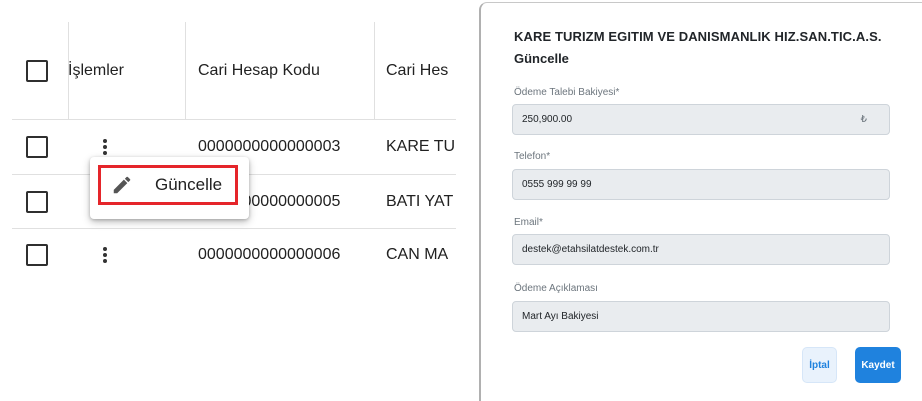 Image resolution: width=922 pixels, height=401 pixels. I want to click on modal-subtitle: Güncelle, so click(541, 58).